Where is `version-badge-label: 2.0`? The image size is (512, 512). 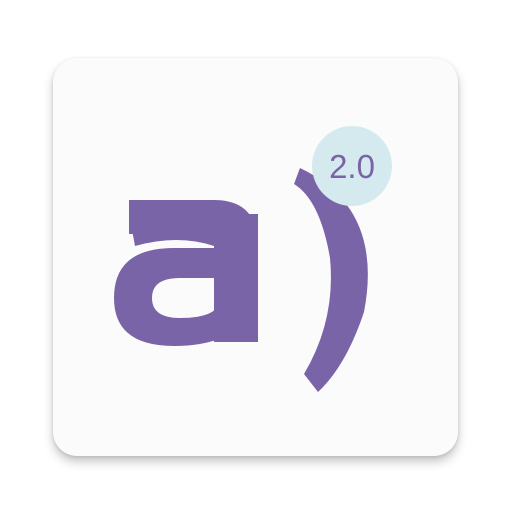 version-badge-label: 2.0 is located at coordinates (352, 166).